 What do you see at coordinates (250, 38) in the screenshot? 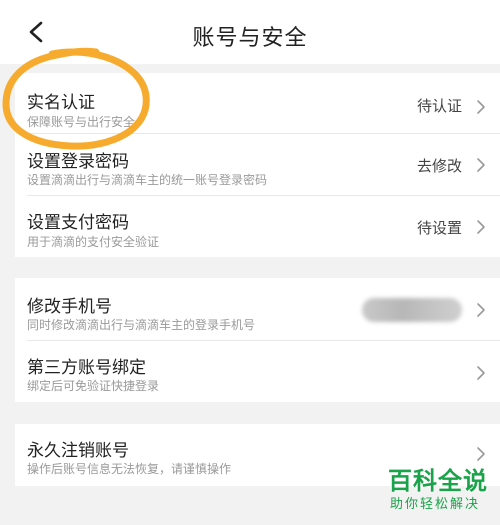
I see `page-title: 账号与安全` at bounding box center [250, 38].